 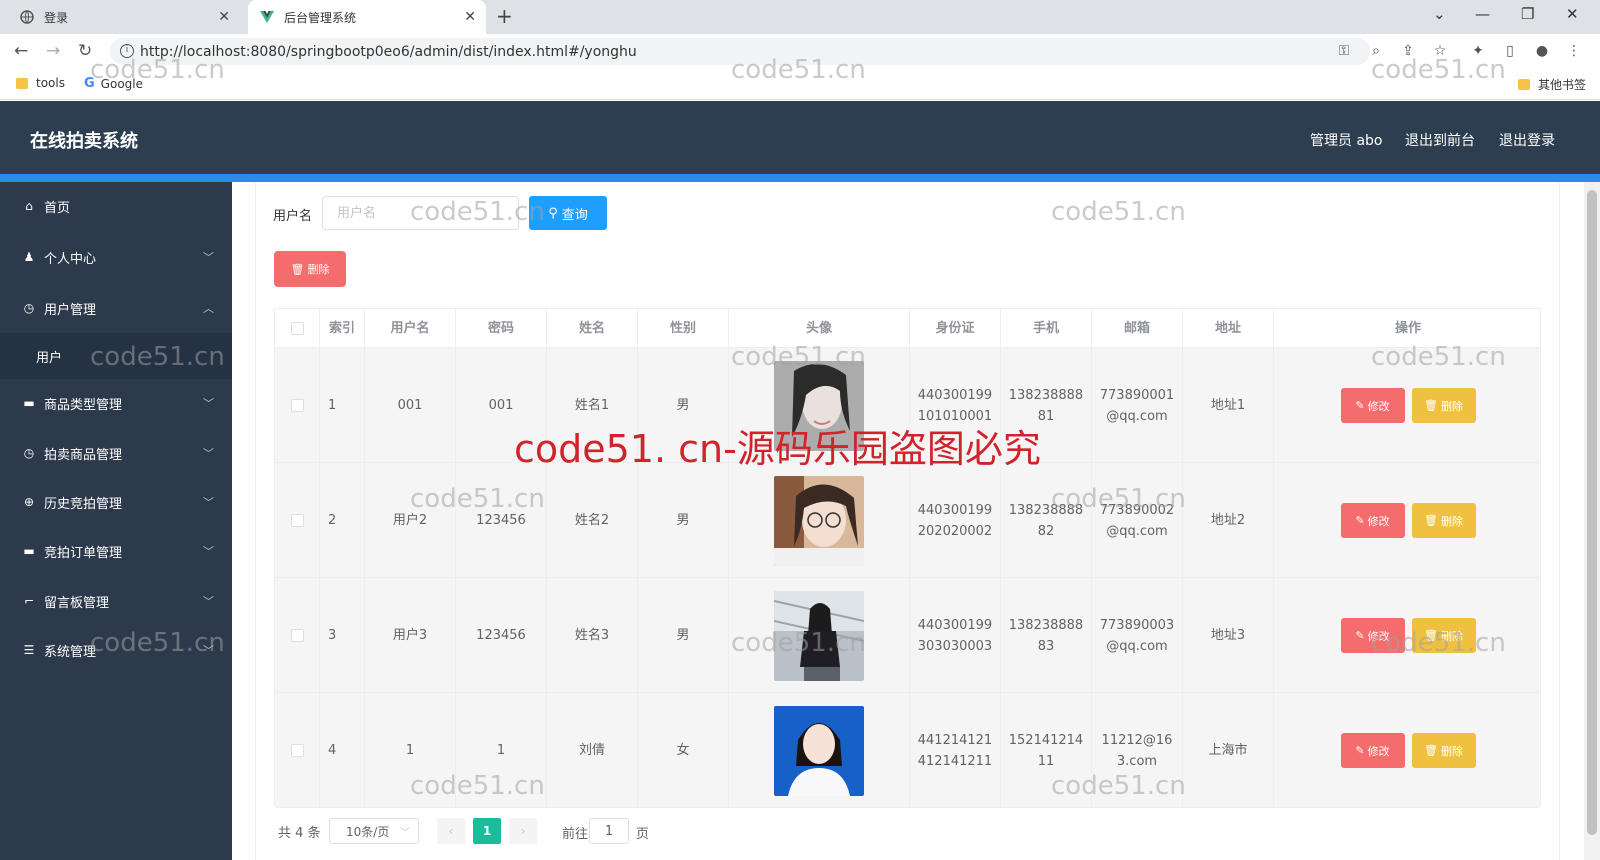 I want to click on sidebar-item-label: 首页, so click(x=57, y=208).